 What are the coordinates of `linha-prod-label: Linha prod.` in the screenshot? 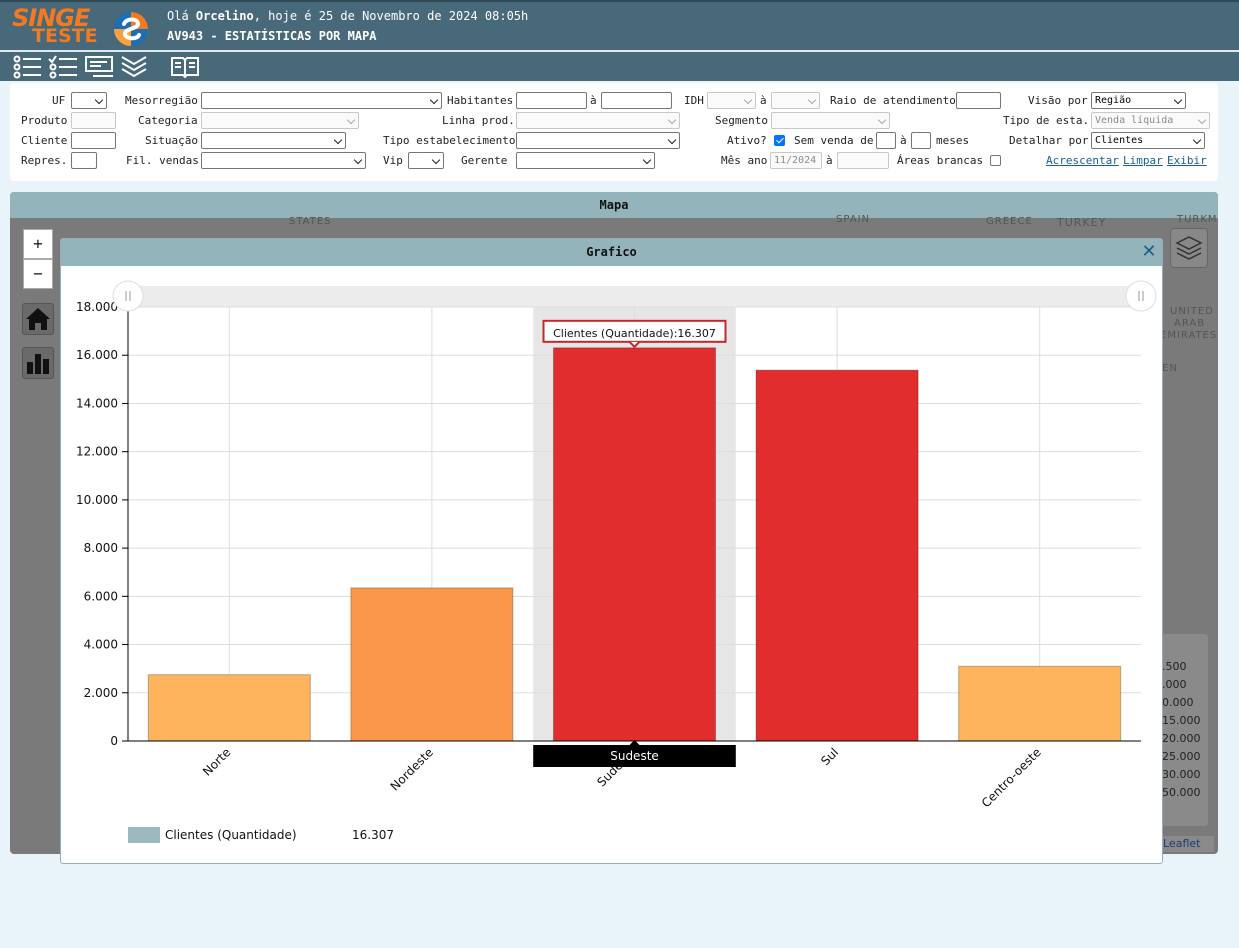 It's located at (478, 120).